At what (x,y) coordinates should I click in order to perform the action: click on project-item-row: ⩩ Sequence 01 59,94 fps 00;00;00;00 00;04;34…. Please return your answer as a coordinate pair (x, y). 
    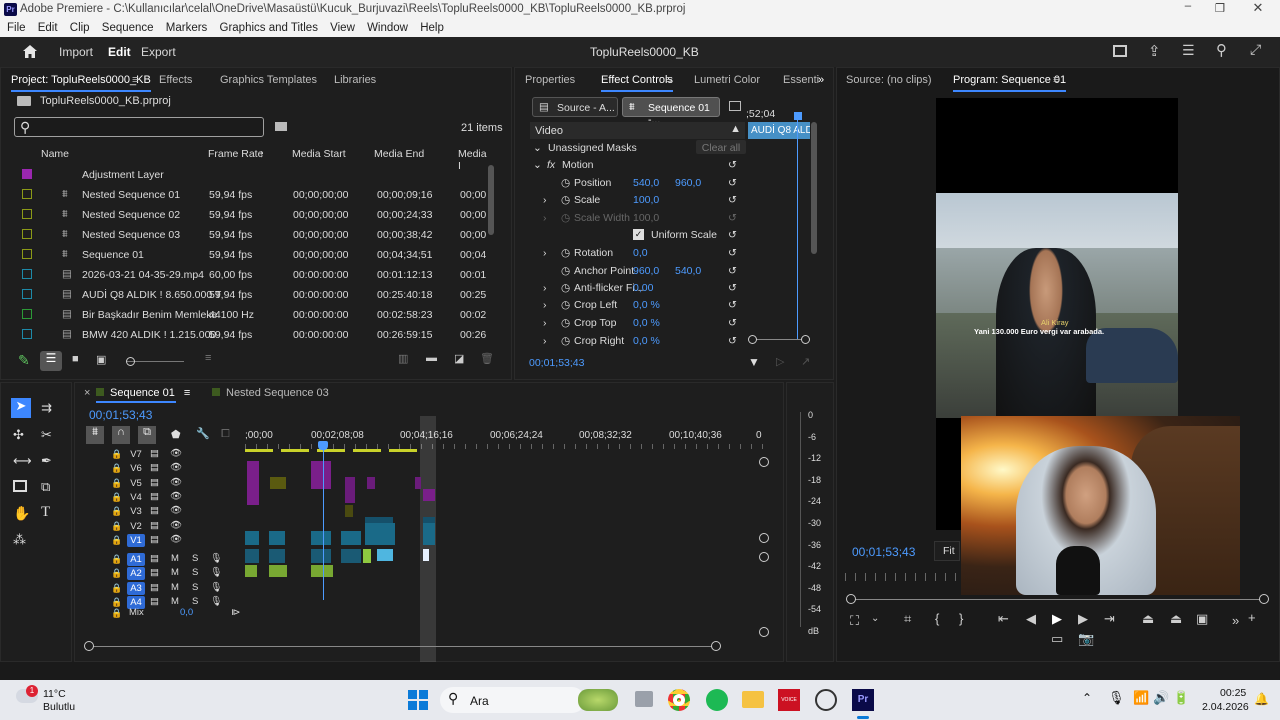
    Looking at the image, I should click on (243, 255).